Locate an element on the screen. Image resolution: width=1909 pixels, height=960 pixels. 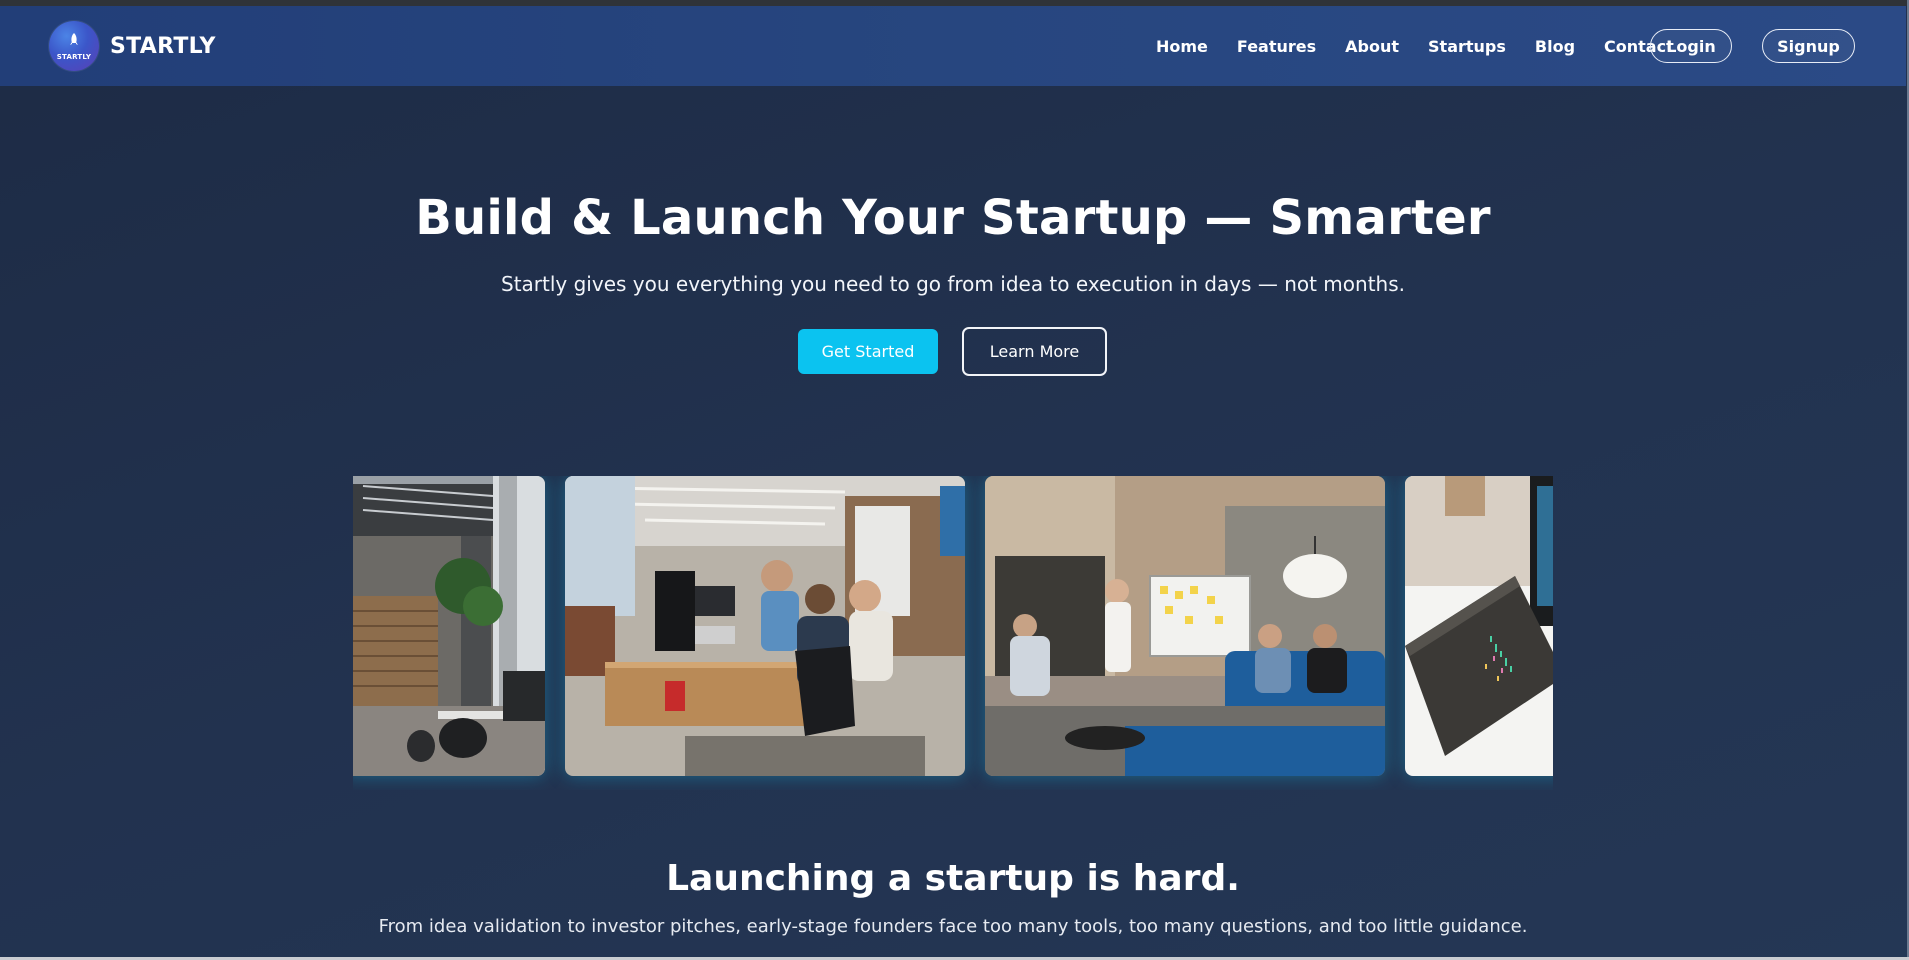
logo-text: STARTLY is located at coordinates (74, 57).